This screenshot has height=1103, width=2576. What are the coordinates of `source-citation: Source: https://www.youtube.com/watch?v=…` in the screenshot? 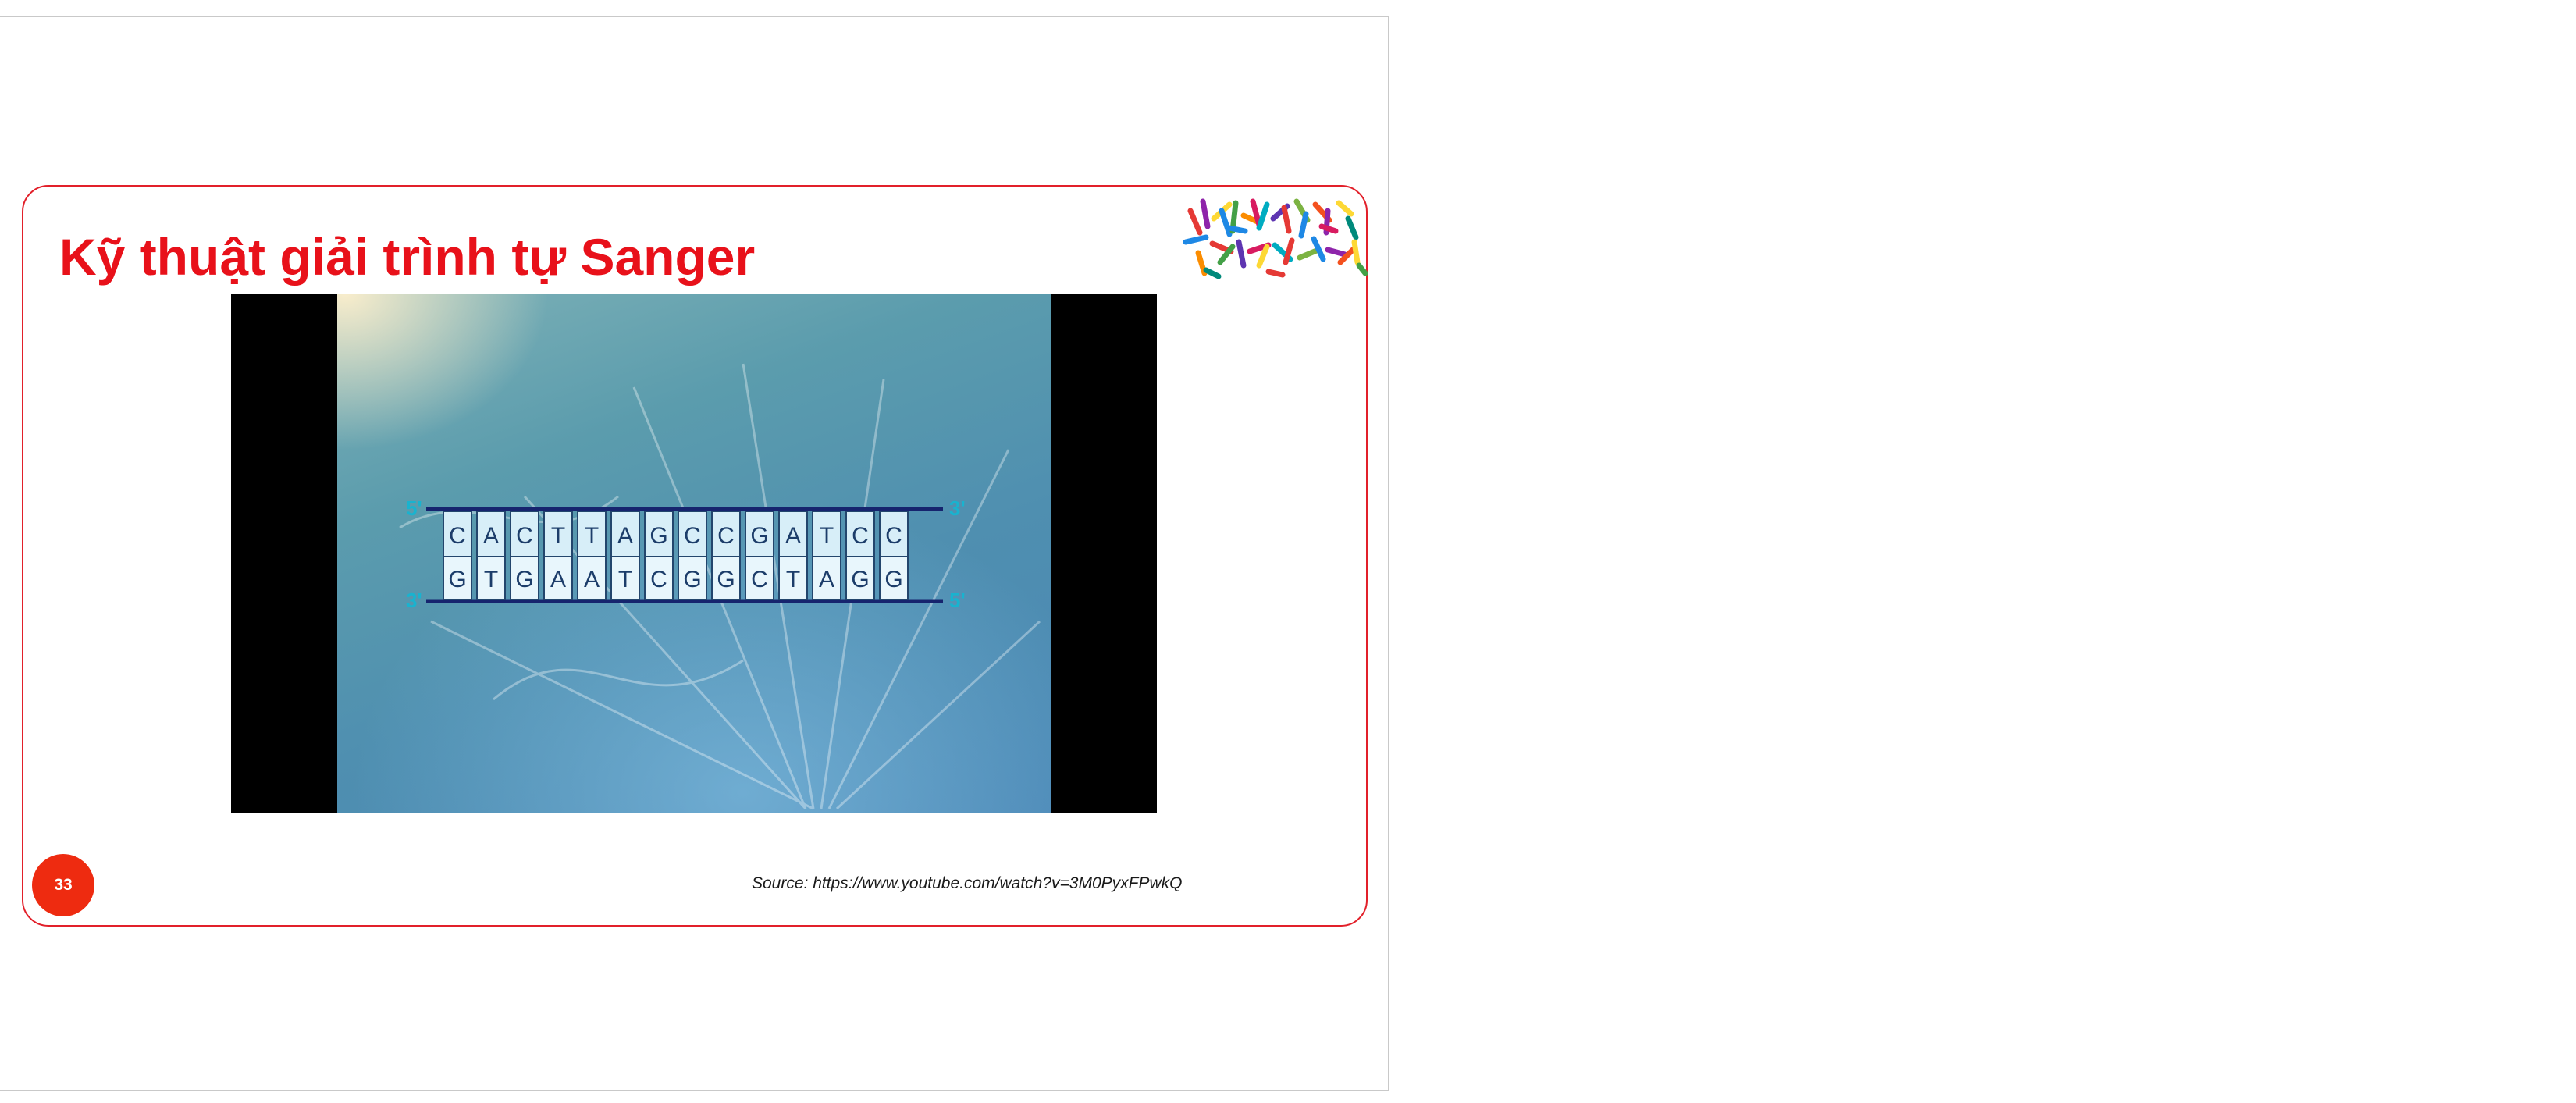 It's located at (968, 883).